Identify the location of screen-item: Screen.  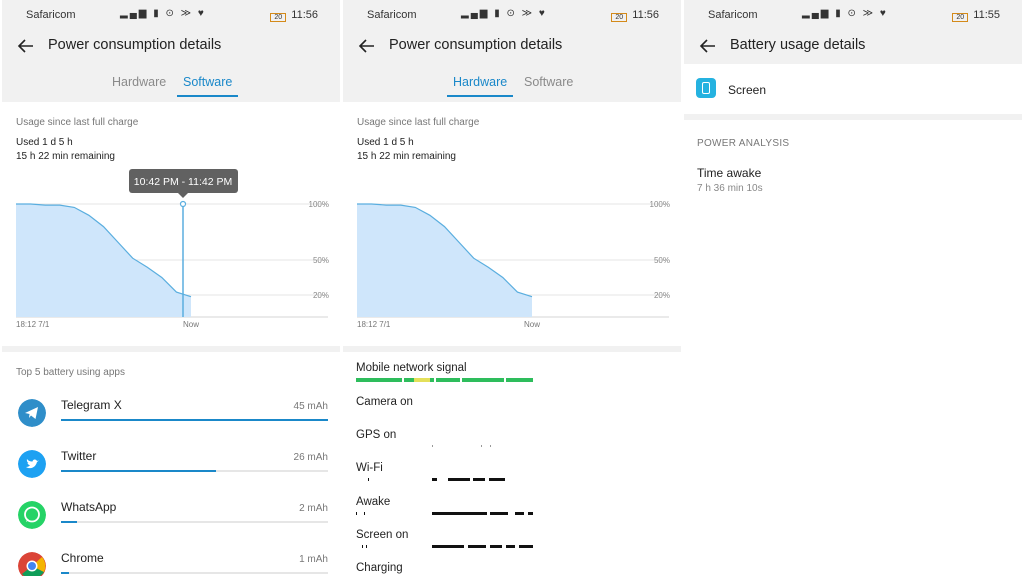
(853, 89).